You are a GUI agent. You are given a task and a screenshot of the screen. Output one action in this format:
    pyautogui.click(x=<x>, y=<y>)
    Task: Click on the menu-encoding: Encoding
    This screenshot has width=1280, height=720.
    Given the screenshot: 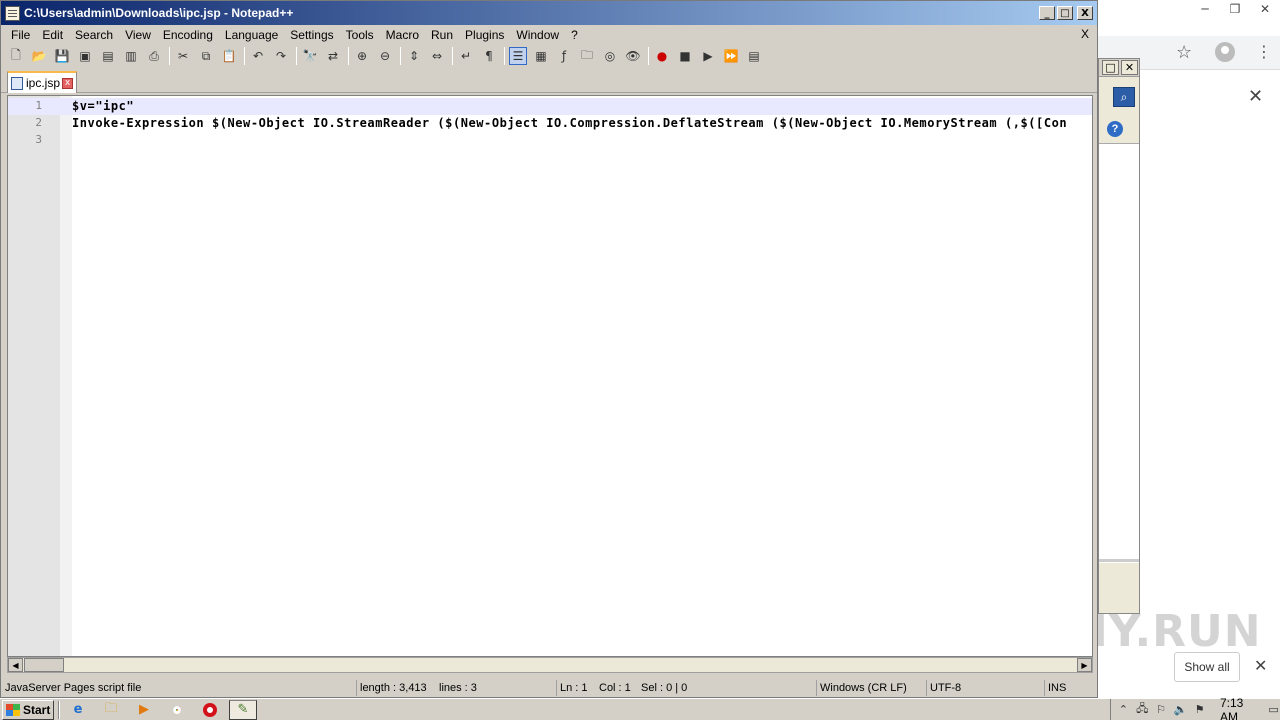 What is the action you would take?
    pyautogui.click(x=188, y=35)
    